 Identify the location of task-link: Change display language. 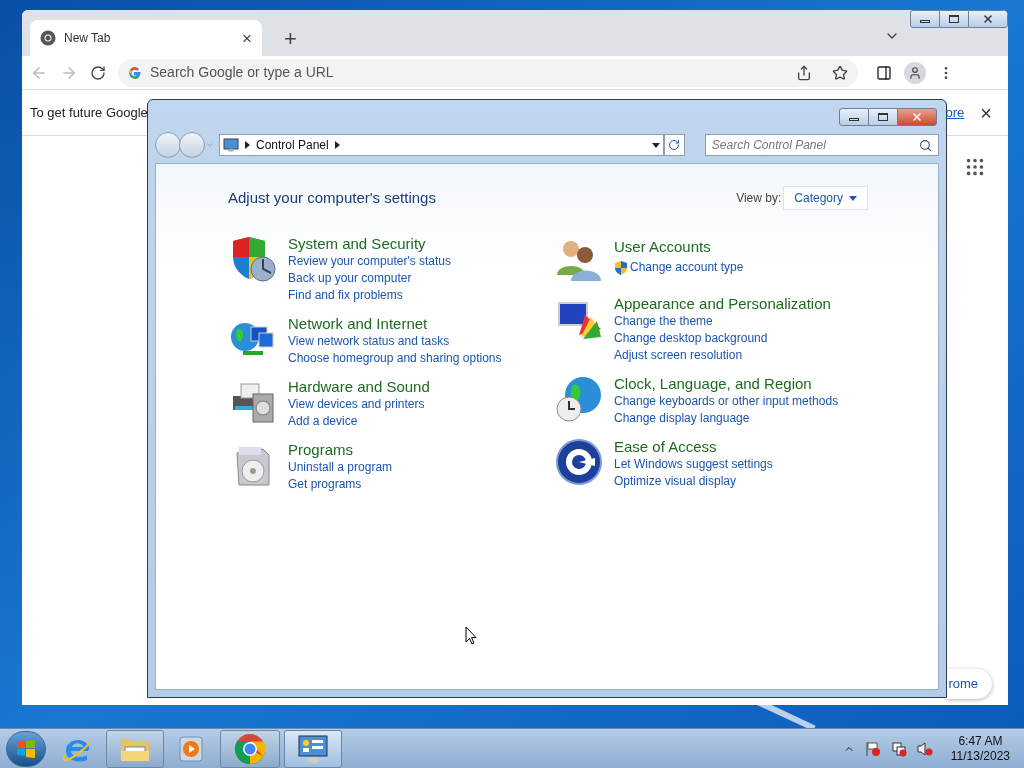
(682, 418).